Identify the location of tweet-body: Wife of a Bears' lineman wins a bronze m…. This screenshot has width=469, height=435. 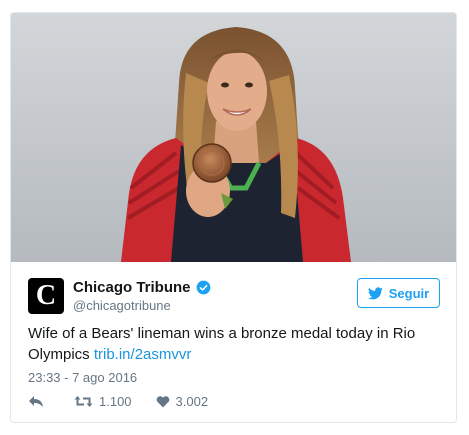
(222, 344).